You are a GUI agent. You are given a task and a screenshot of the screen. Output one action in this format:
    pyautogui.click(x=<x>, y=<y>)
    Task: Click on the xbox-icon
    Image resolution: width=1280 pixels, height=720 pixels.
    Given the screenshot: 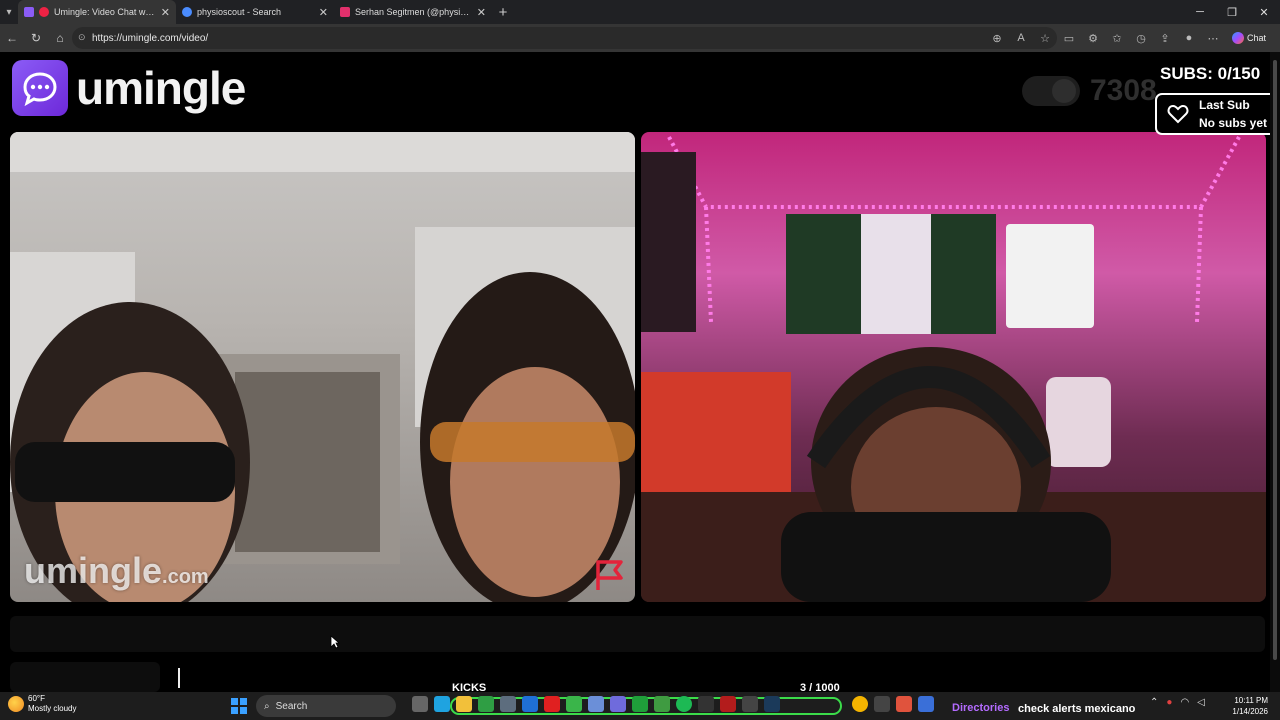 What is the action you would take?
    pyautogui.click(x=640, y=704)
    